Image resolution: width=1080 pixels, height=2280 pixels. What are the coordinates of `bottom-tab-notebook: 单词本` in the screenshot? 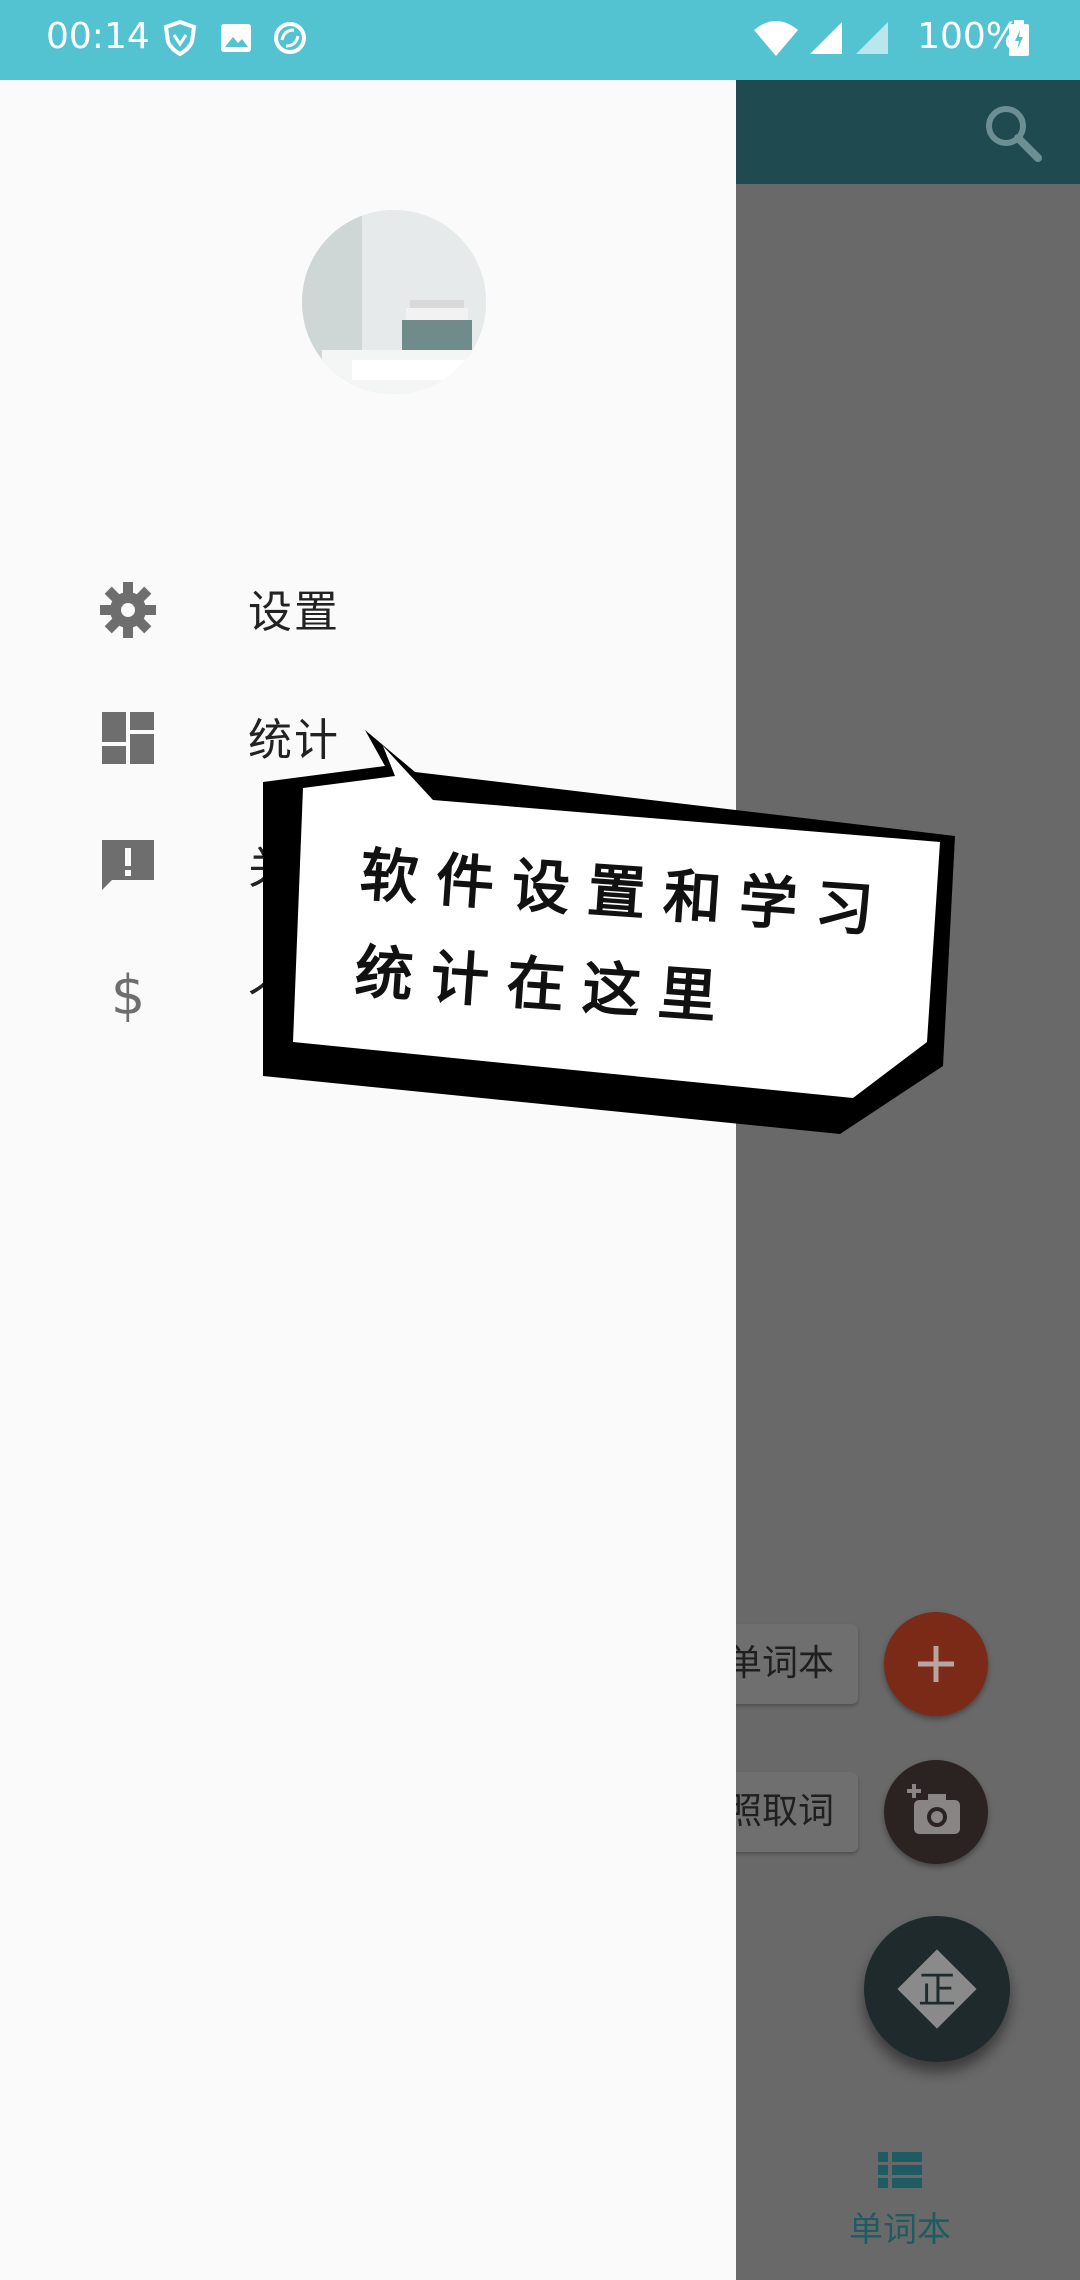 It's located at (900, 2210).